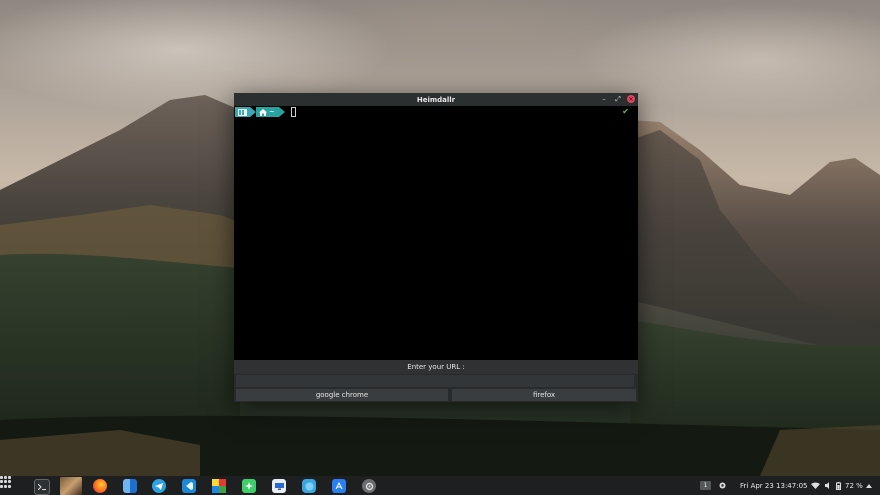 This screenshot has height=495, width=880. Describe the element at coordinates (869, 485) in the screenshot. I see `tray-expand-icon` at that location.